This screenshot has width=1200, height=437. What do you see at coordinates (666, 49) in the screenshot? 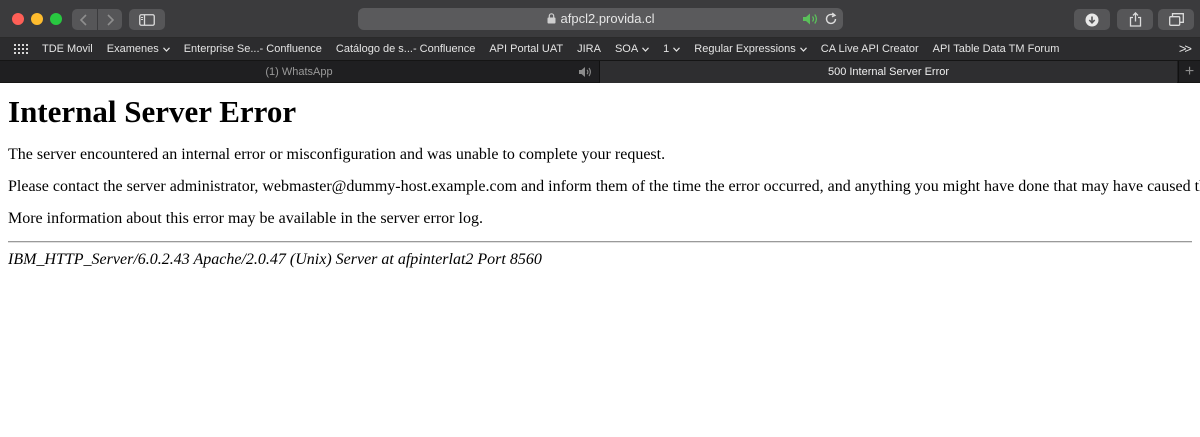
I see `bookmark-label: 1` at bounding box center [666, 49].